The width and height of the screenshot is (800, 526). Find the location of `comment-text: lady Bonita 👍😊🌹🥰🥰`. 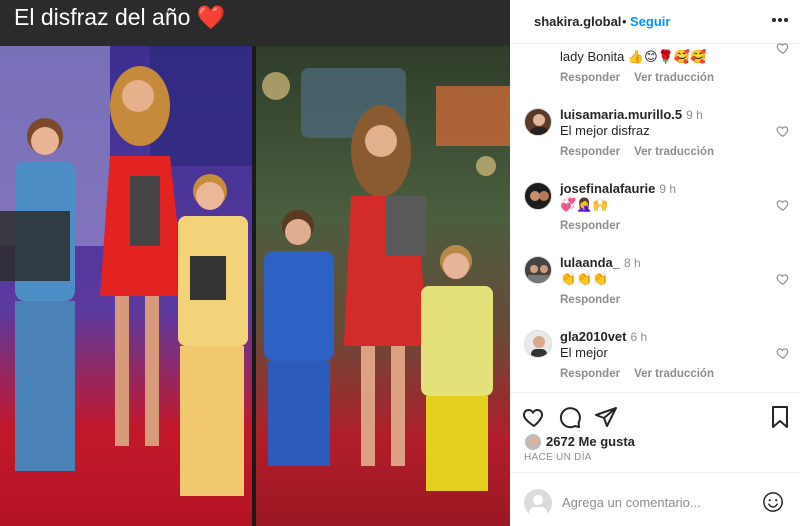

comment-text: lady Bonita 👍😊🌹🥰🥰 is located at coordinates (633, 56).